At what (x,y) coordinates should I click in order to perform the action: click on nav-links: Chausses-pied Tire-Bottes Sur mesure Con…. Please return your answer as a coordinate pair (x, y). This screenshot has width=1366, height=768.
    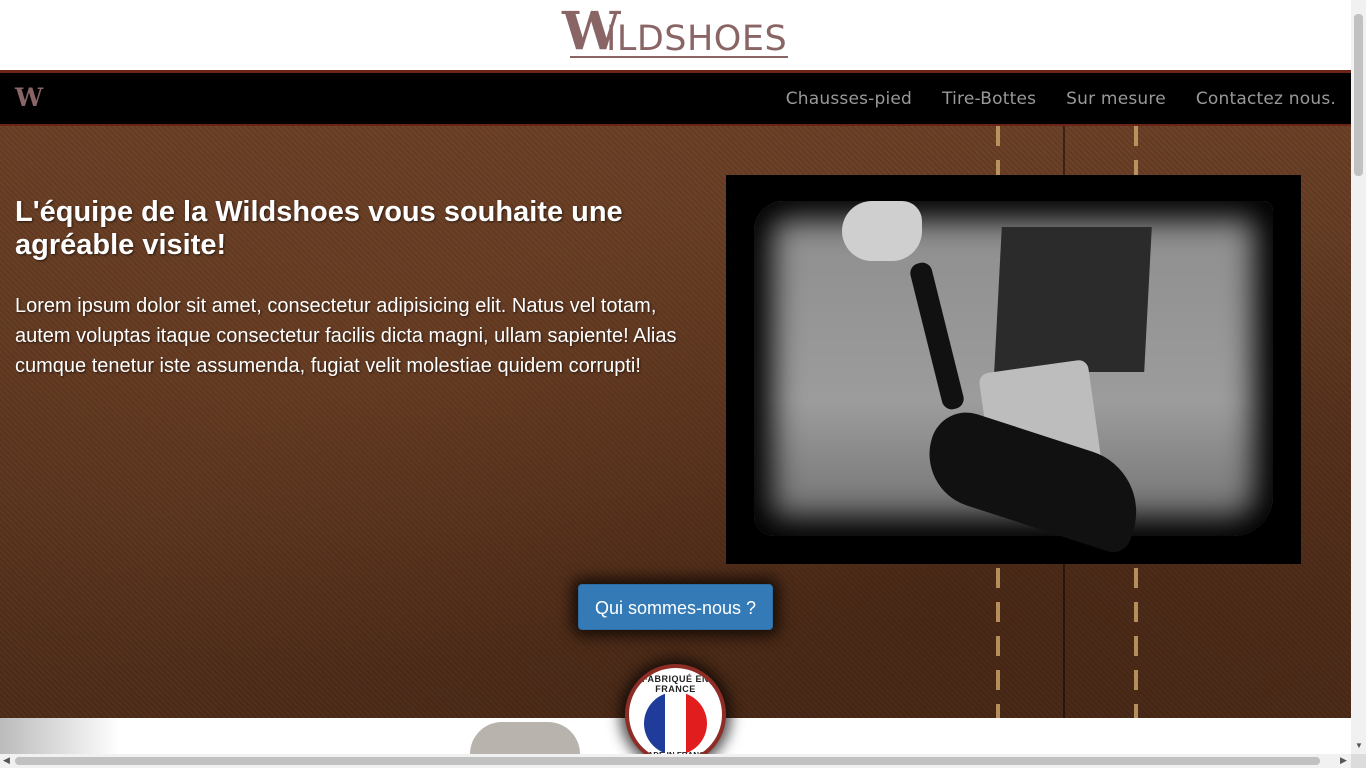
    Looking at the image, I should click on (1061, 98).